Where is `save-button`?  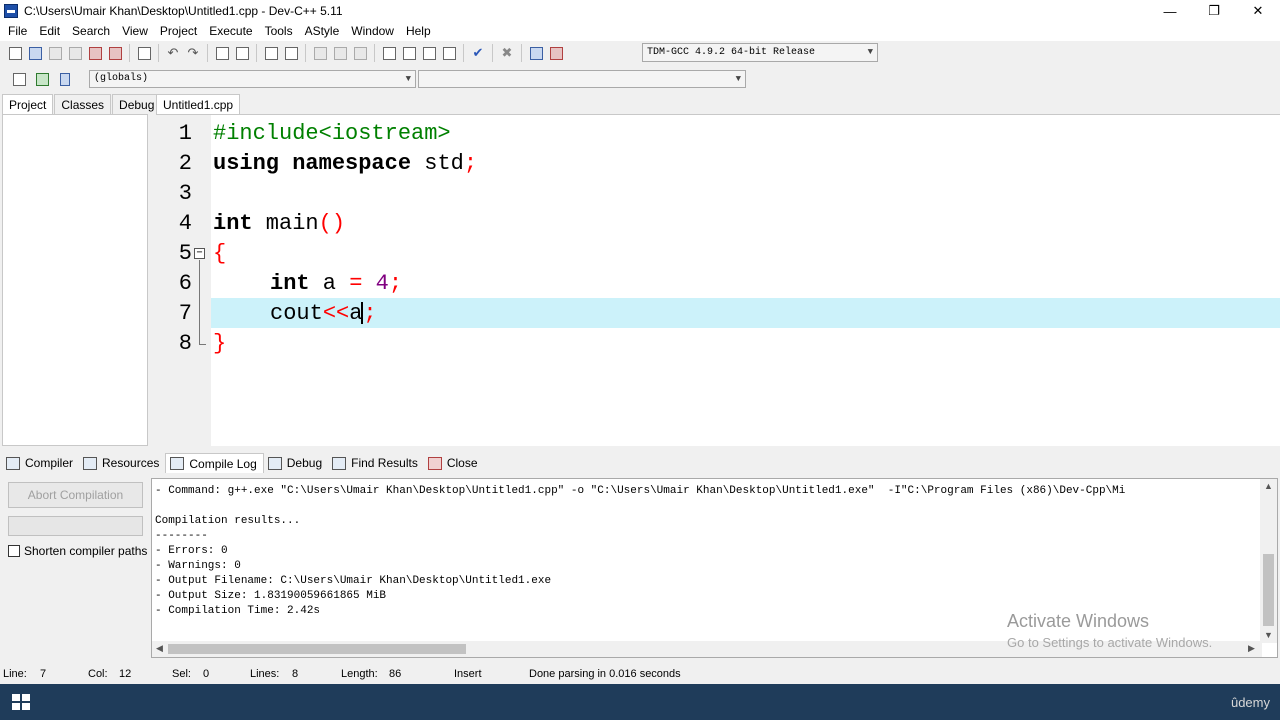
save-button is located at coordinates (55, 53).